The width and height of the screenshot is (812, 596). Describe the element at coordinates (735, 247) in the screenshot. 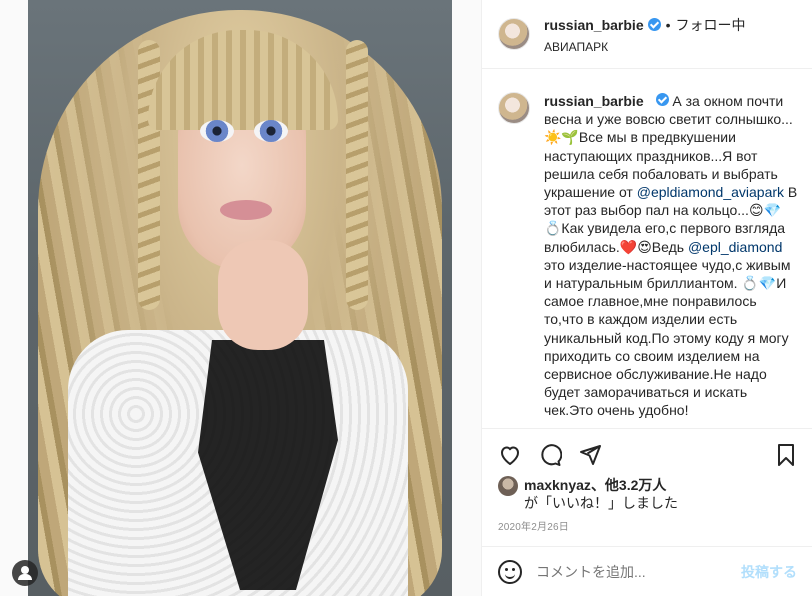

I see `caption-mention-link: @epl_diamond` at that location.